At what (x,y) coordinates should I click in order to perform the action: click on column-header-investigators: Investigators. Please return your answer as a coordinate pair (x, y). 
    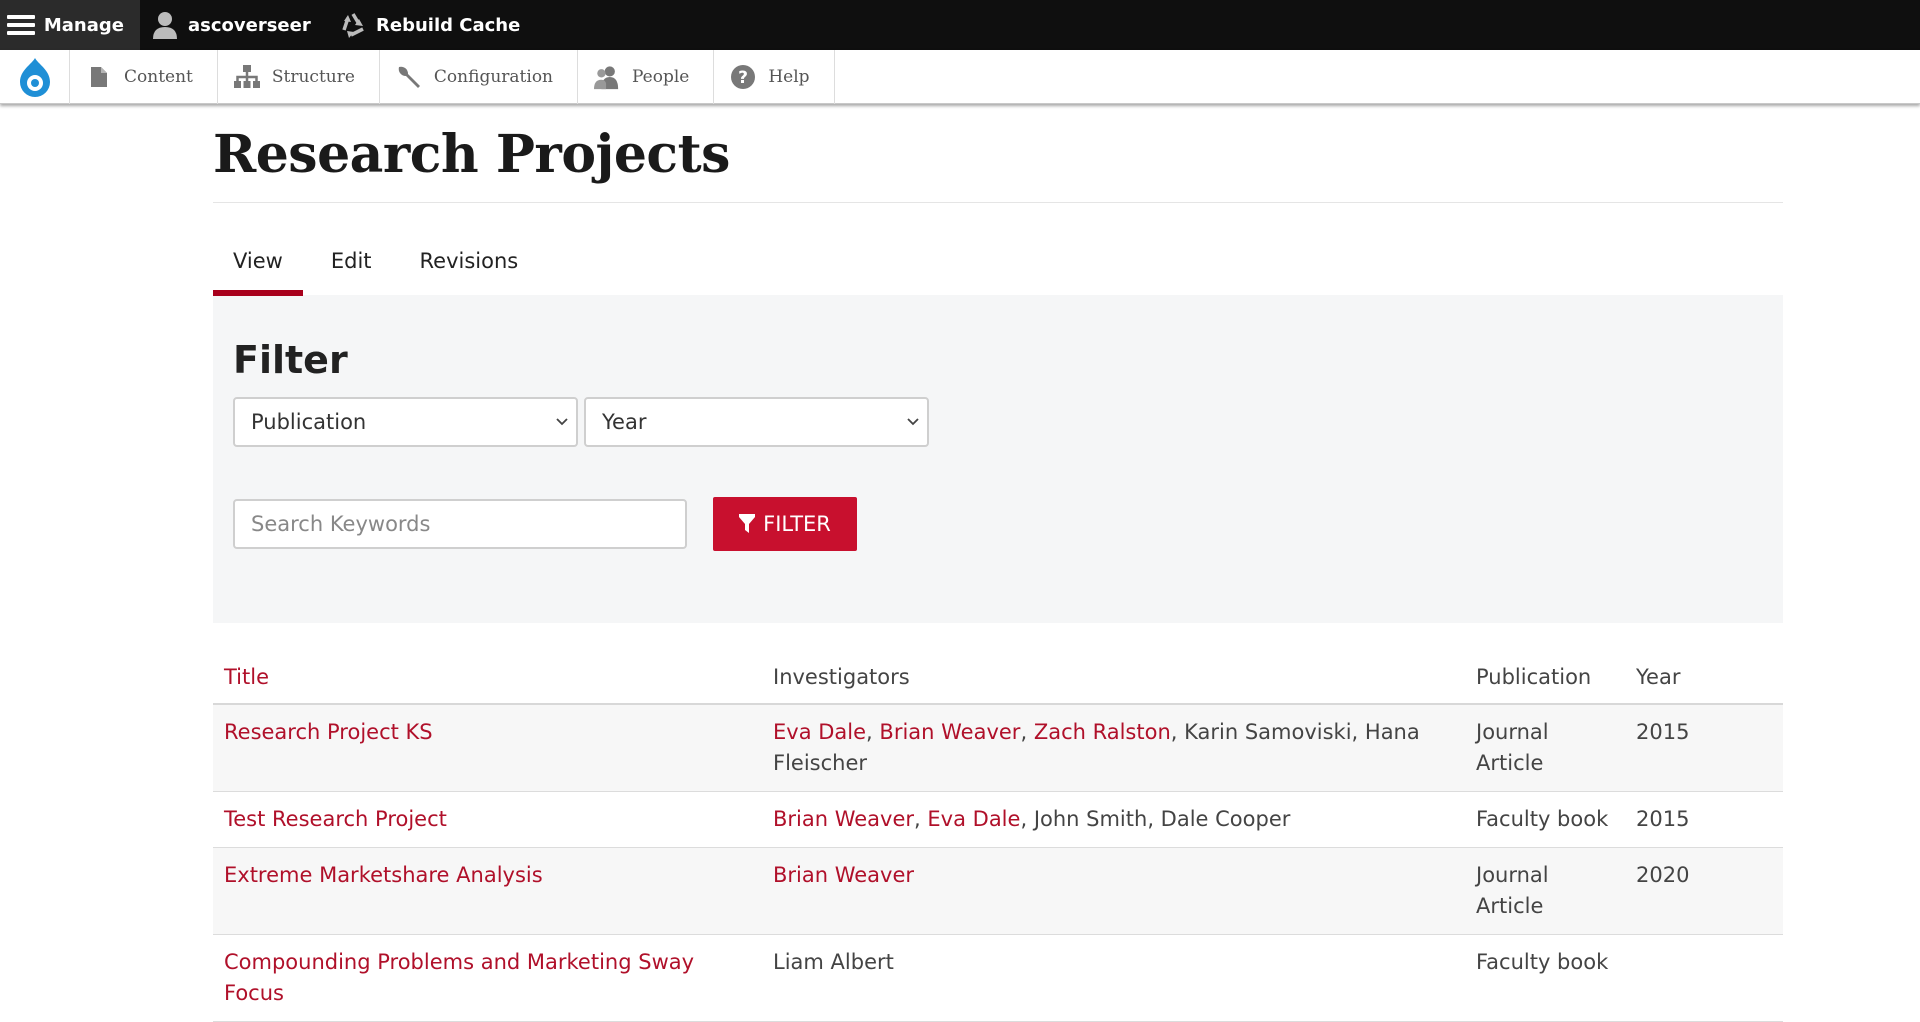
    Looking at the image, I should click on (1113, 679).